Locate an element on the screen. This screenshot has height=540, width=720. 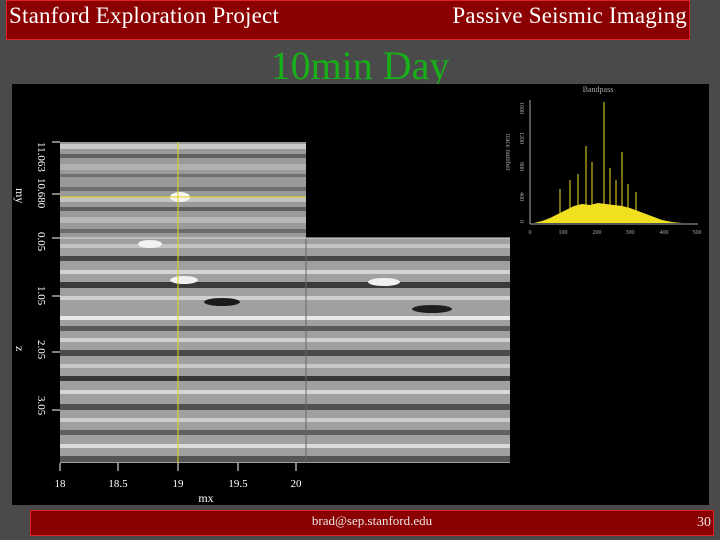
z-tick-label: 0.05 is located at coordinates (41, 242).